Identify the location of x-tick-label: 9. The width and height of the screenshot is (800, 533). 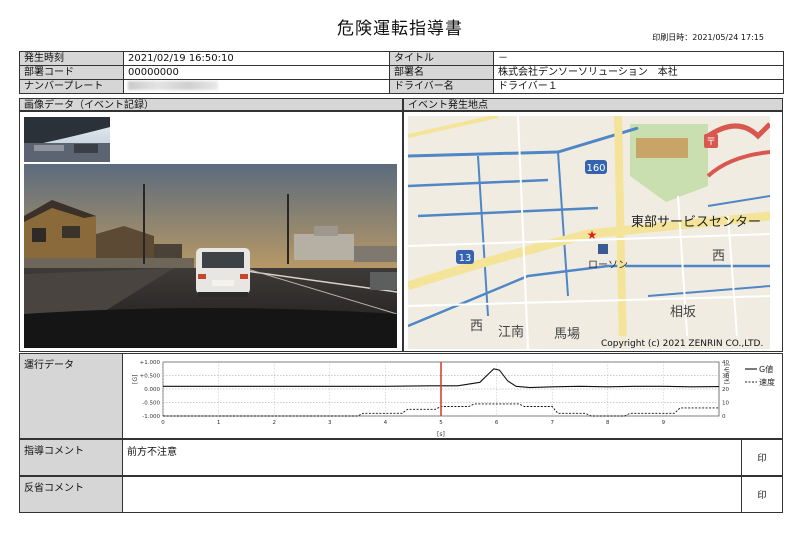
(664, 423).